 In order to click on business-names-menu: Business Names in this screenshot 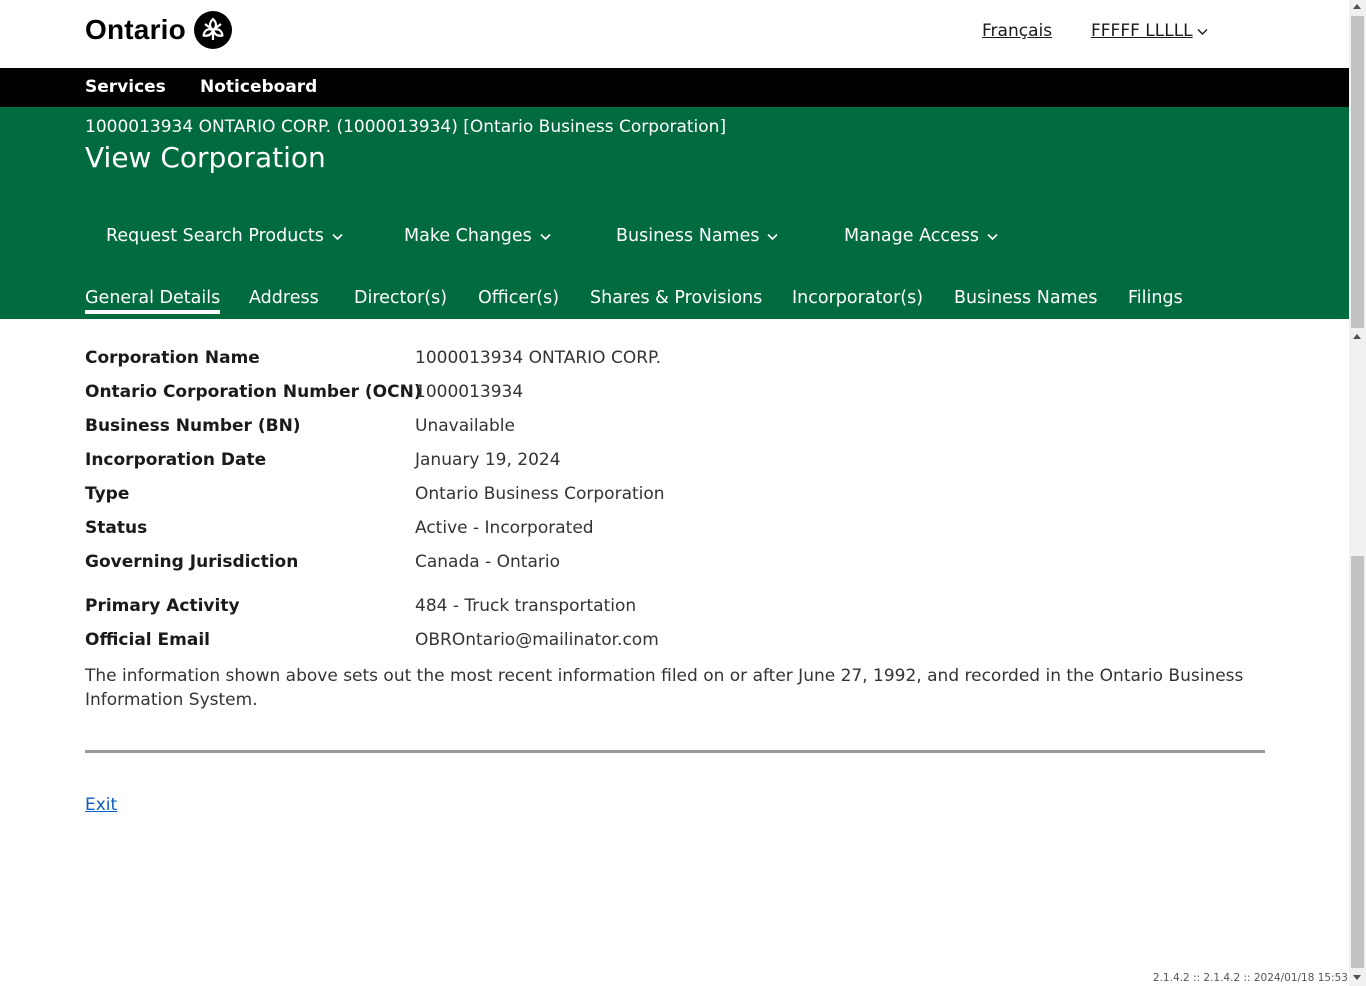, I will do `click(697, 236)`.